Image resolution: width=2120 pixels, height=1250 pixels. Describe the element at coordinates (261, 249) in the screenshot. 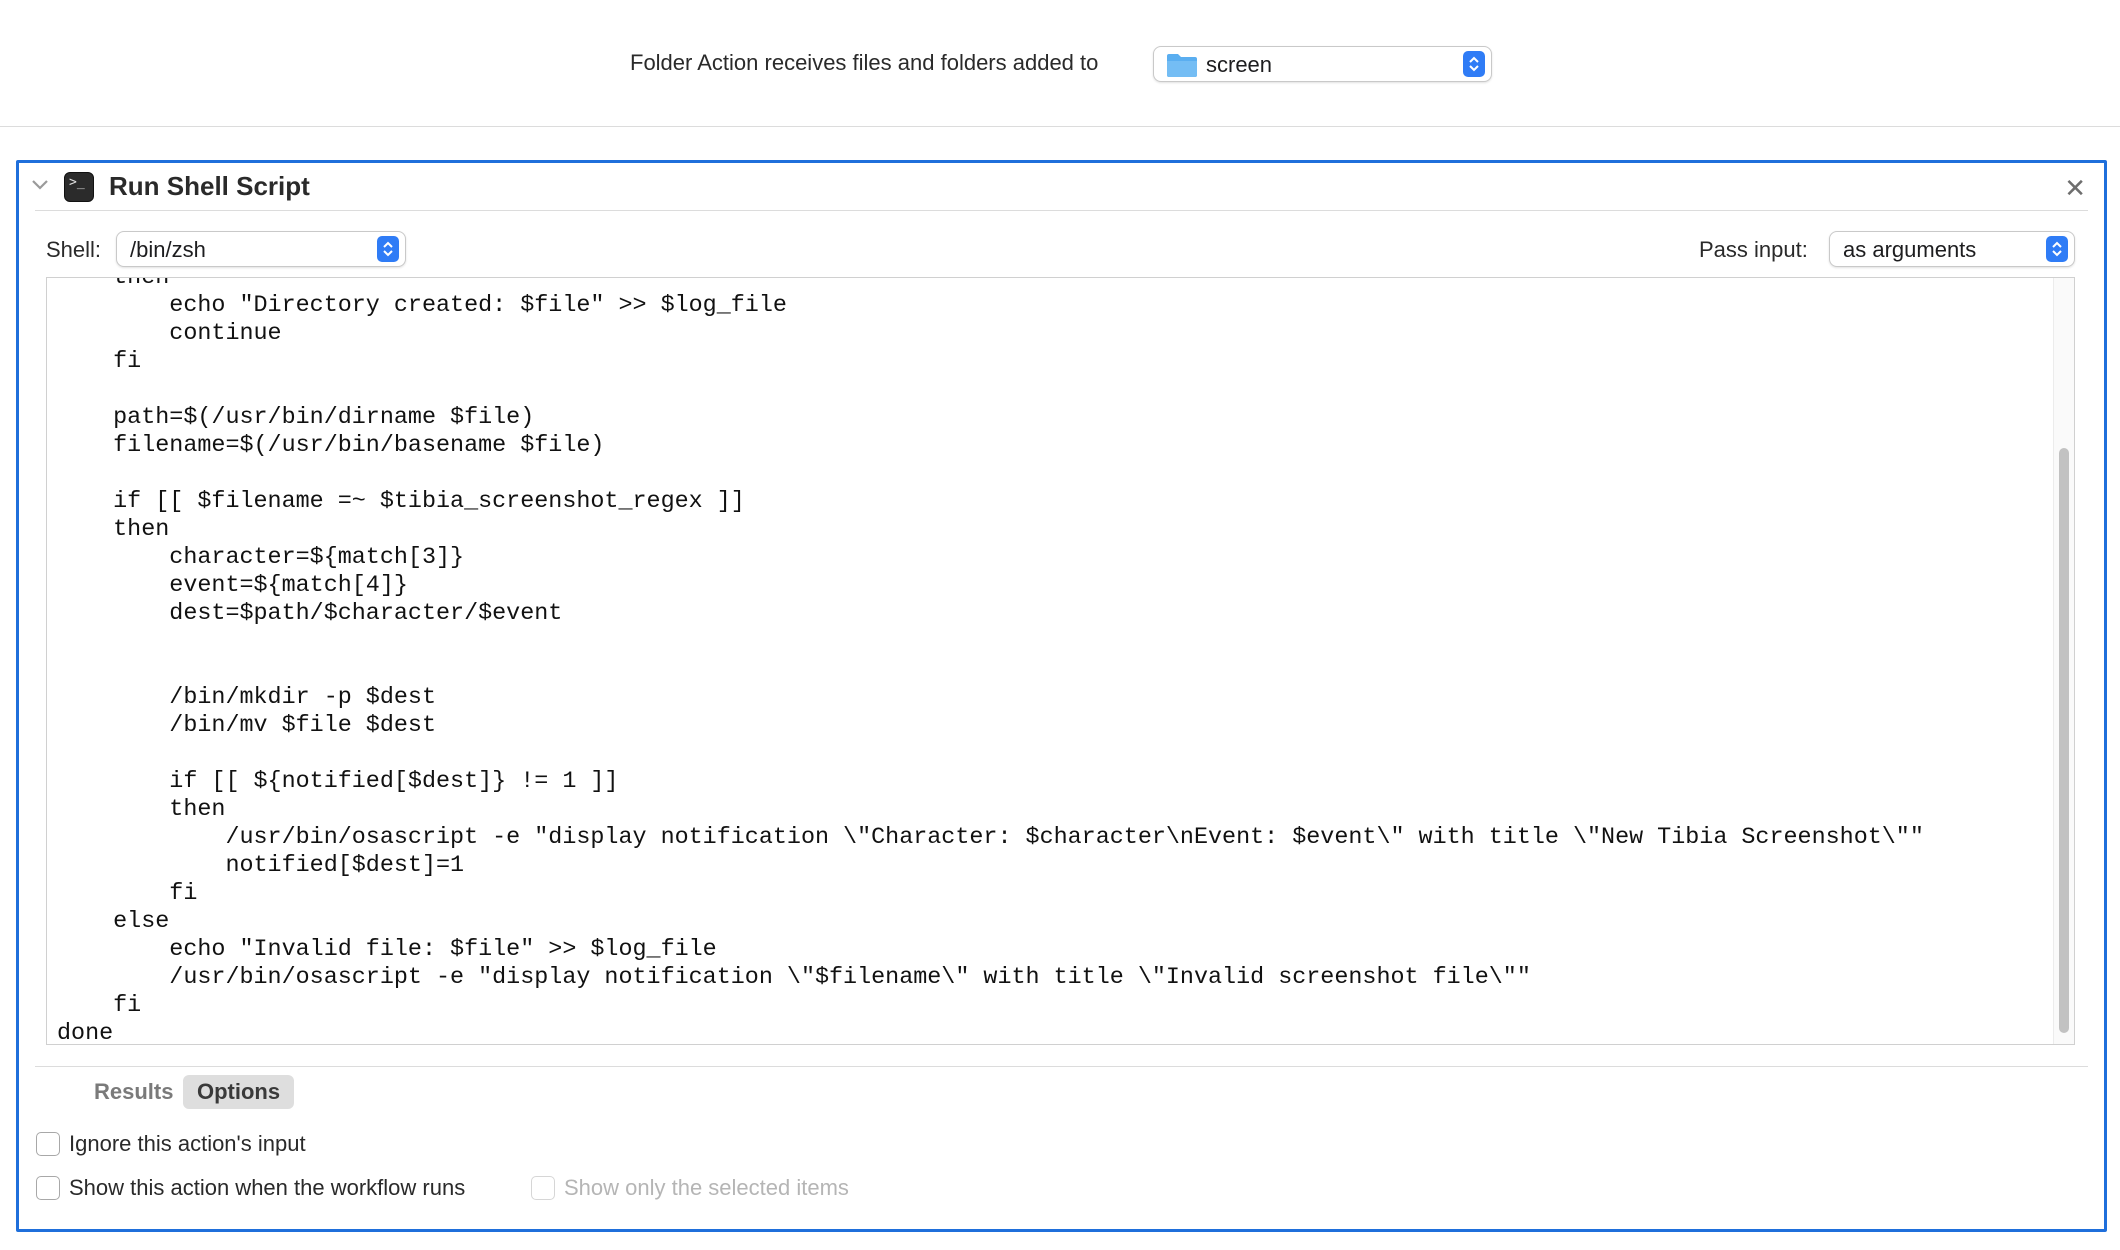

I see `shell-popup: /bin/zsh` at that location.